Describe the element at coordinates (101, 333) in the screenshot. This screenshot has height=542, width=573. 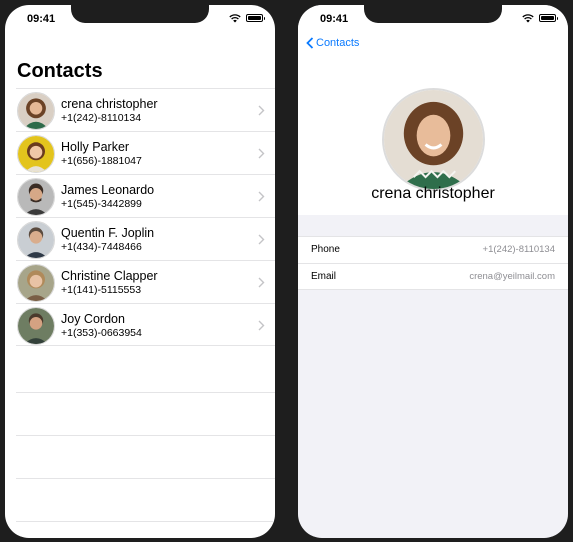
I see `contact-phone: +1(353)-0663954` at that location.